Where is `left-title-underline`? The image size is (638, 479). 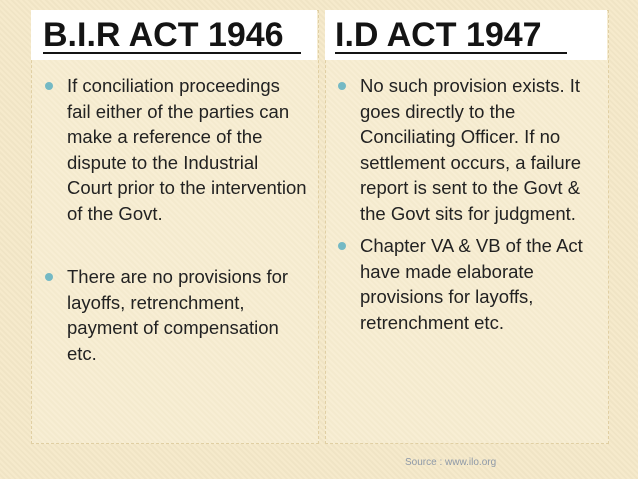 left-title-underline is located at coordinates (172, 53).